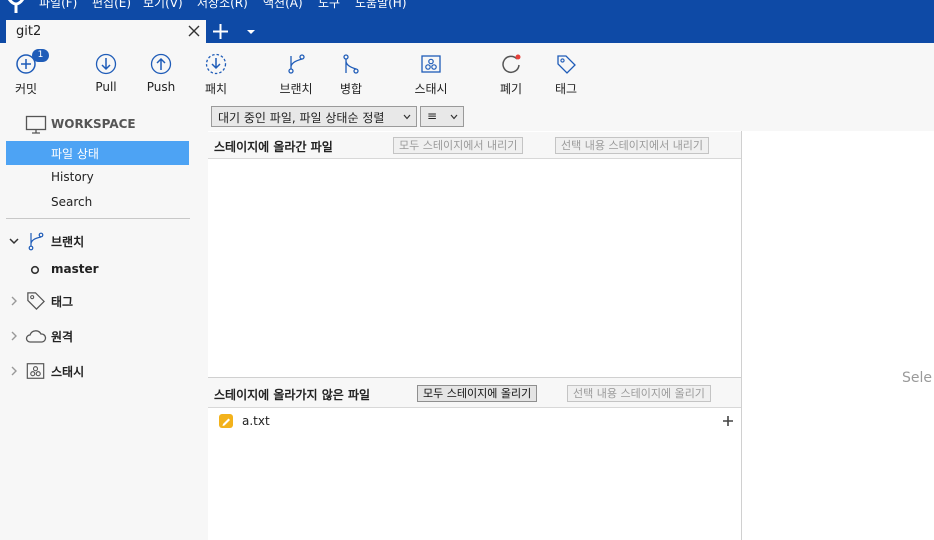 This screenshot has width=934, height=540. Describe the element at coordinates (292, 395) in the screenshot. I see `unstaged-panel-title: 스테이지에 올라가지 않은 파일` at that location.